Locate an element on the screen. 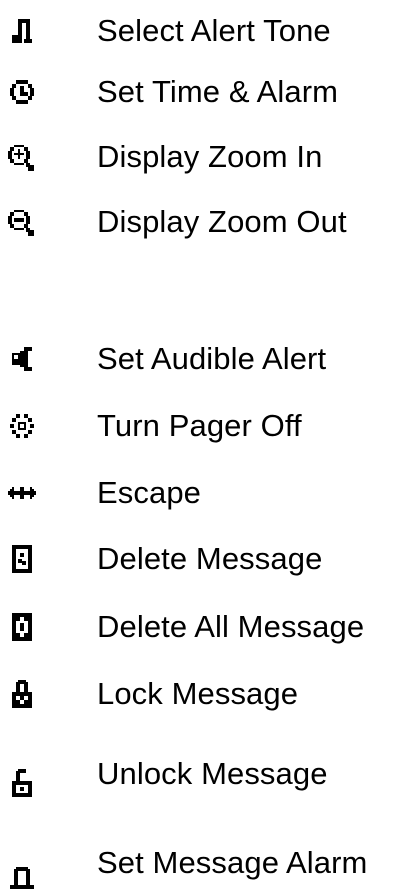  music-note-icon is located at coordinates (22, 31).